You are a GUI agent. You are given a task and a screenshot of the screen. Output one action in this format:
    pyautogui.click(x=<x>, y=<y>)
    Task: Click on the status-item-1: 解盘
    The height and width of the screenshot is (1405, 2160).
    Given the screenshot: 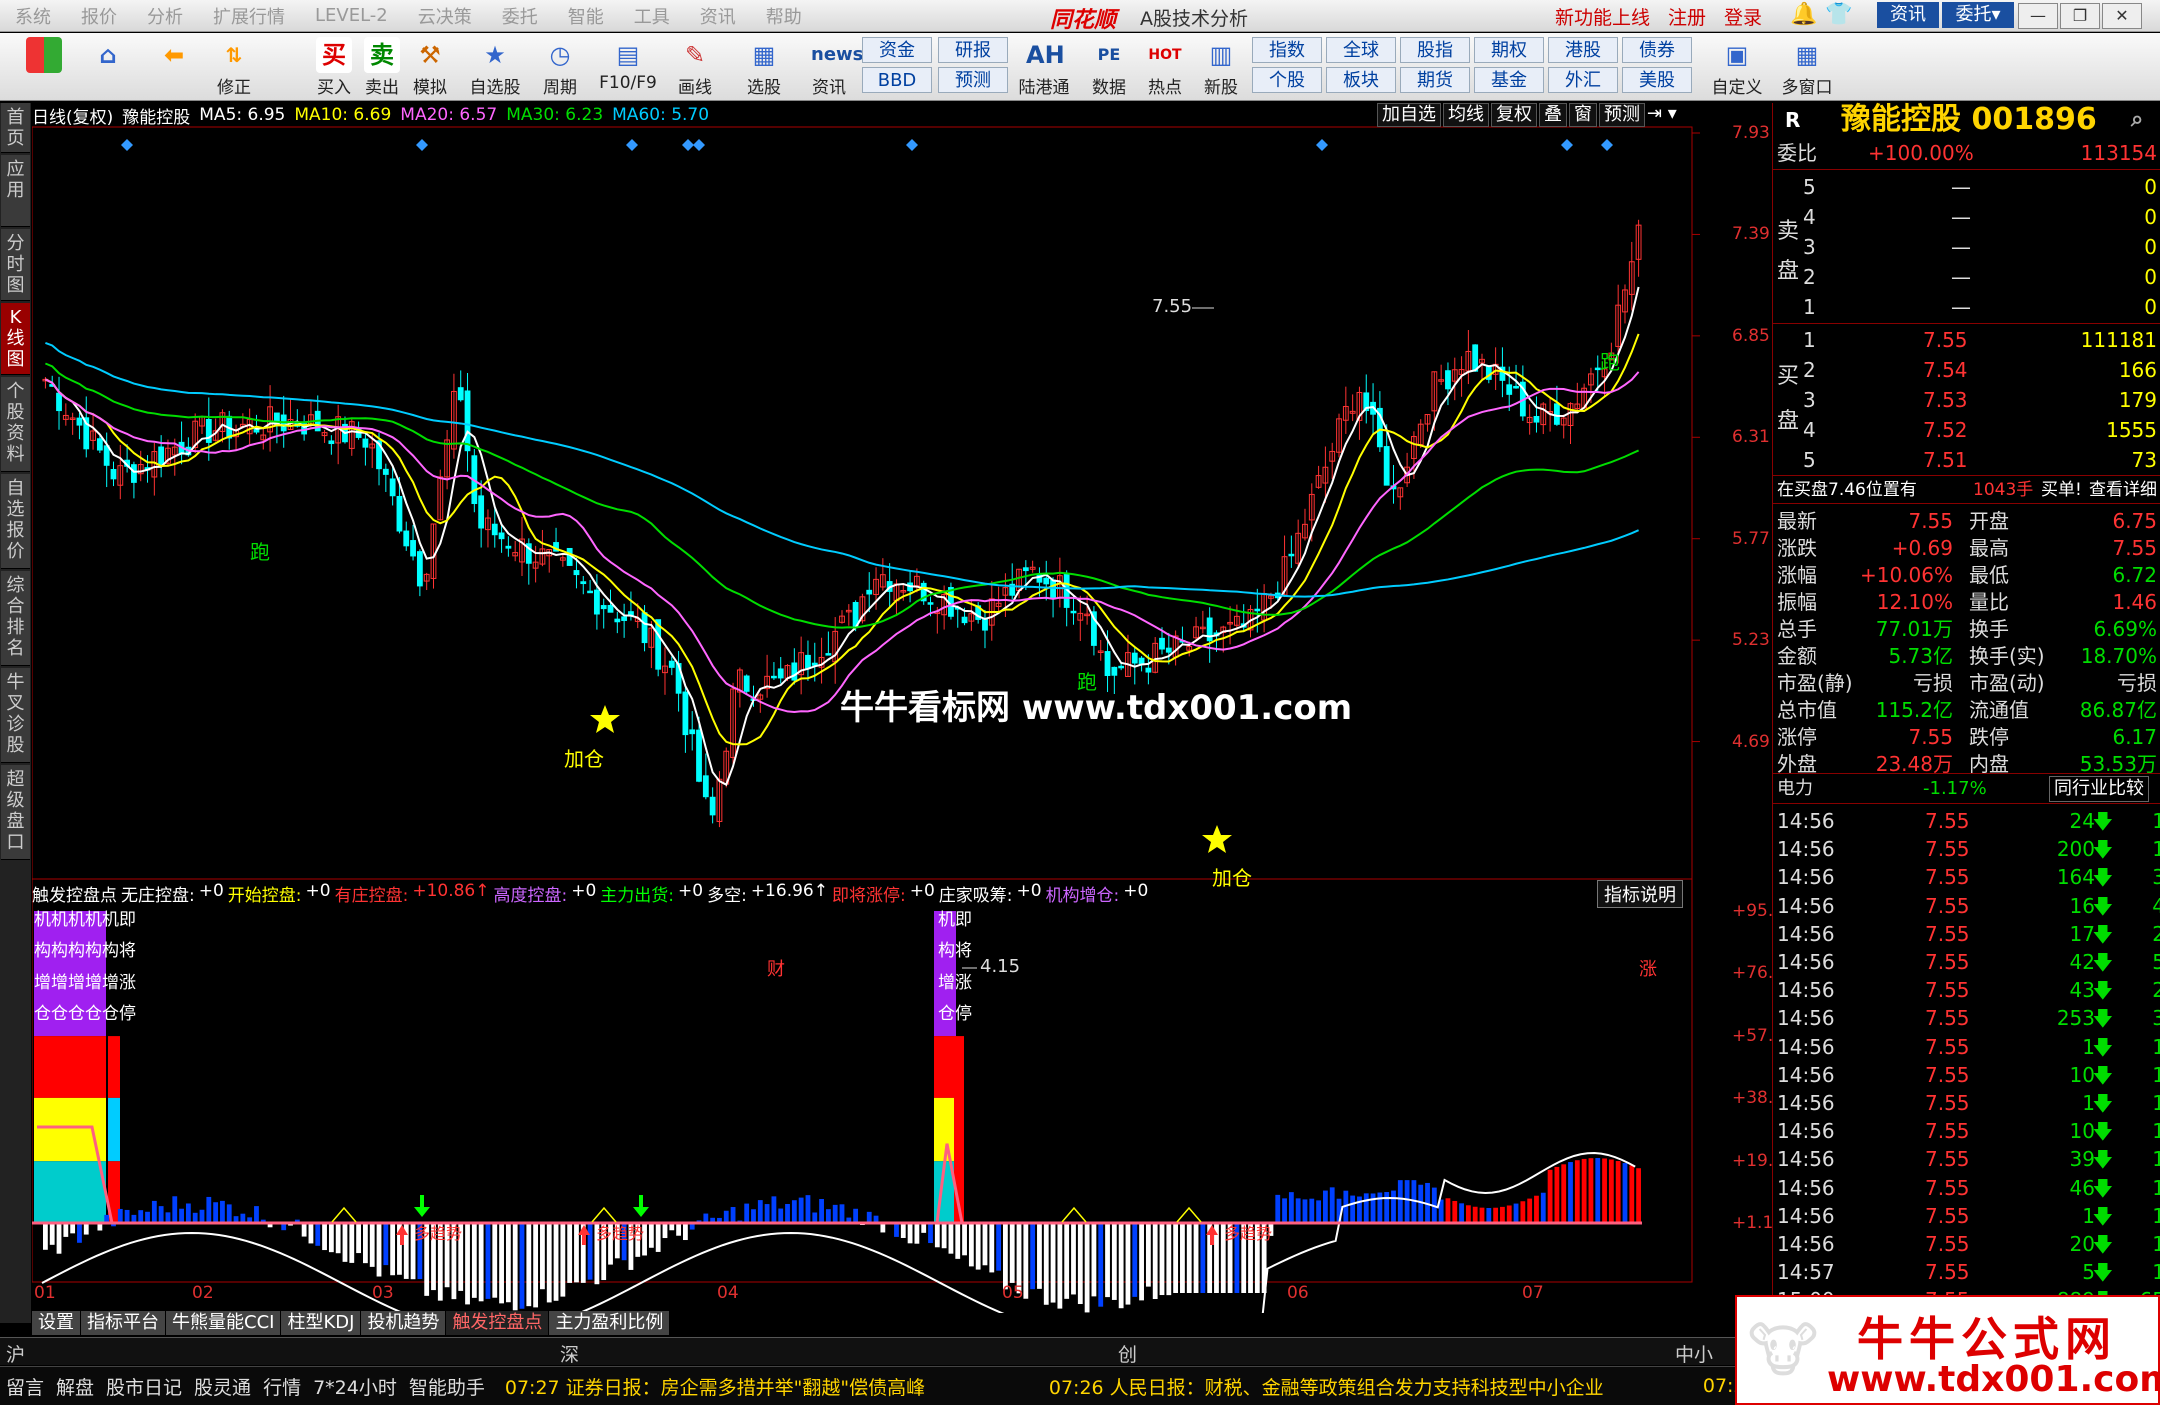 What is the action you would take?
    pyautogui.click(x=75, y=1386)
    